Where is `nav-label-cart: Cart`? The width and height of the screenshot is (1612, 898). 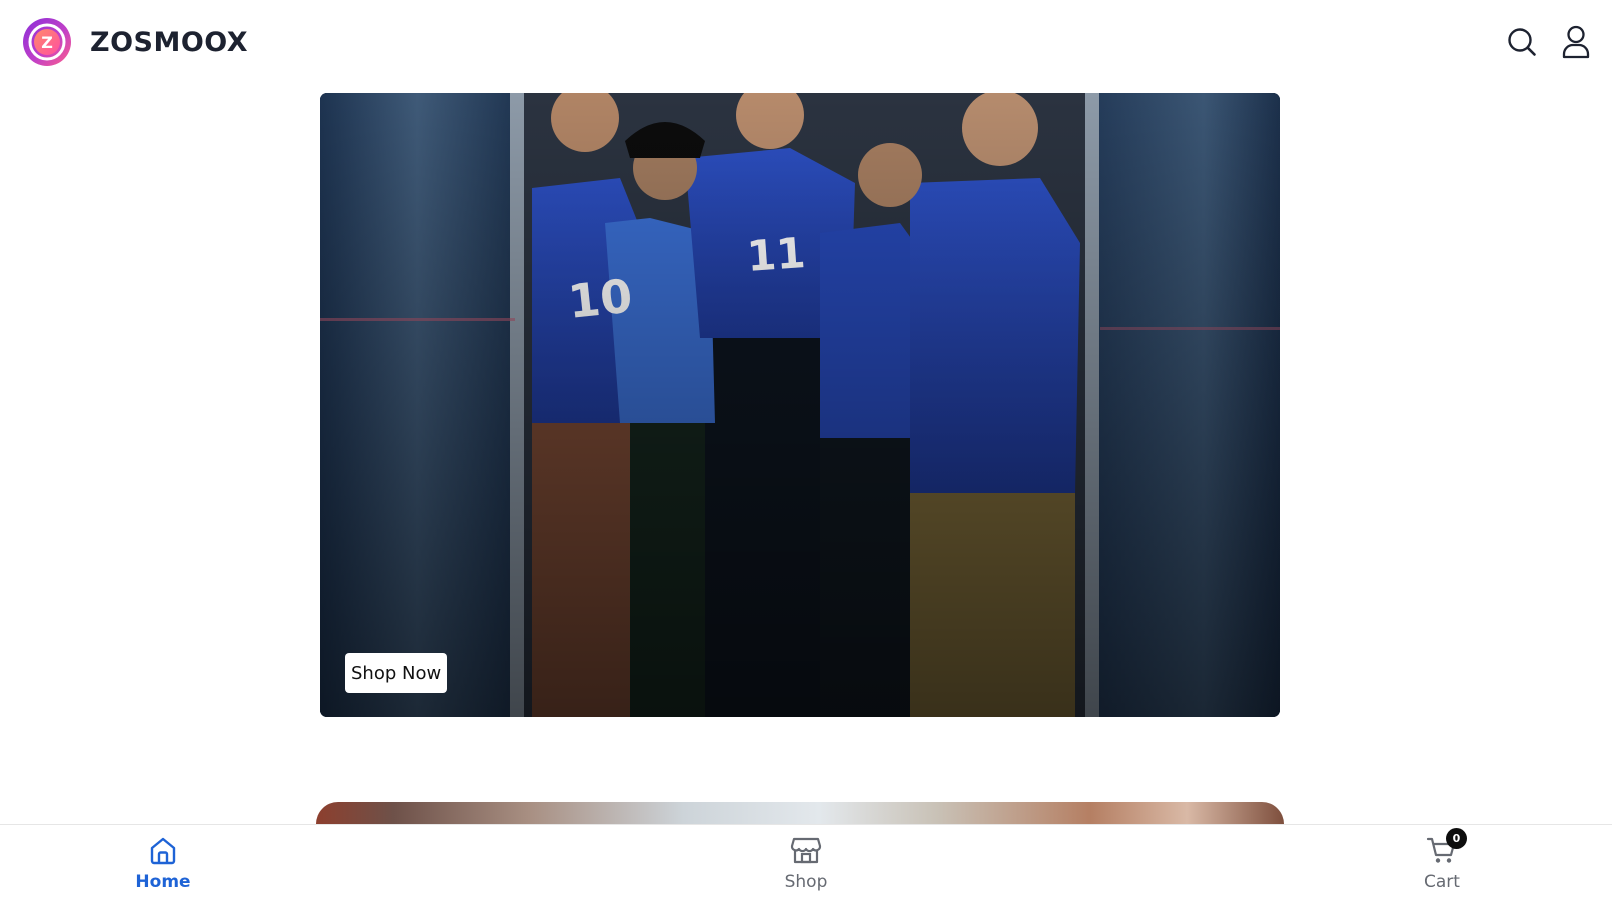
nav-label-cart: Cart is located at coordinates (1442, 882).